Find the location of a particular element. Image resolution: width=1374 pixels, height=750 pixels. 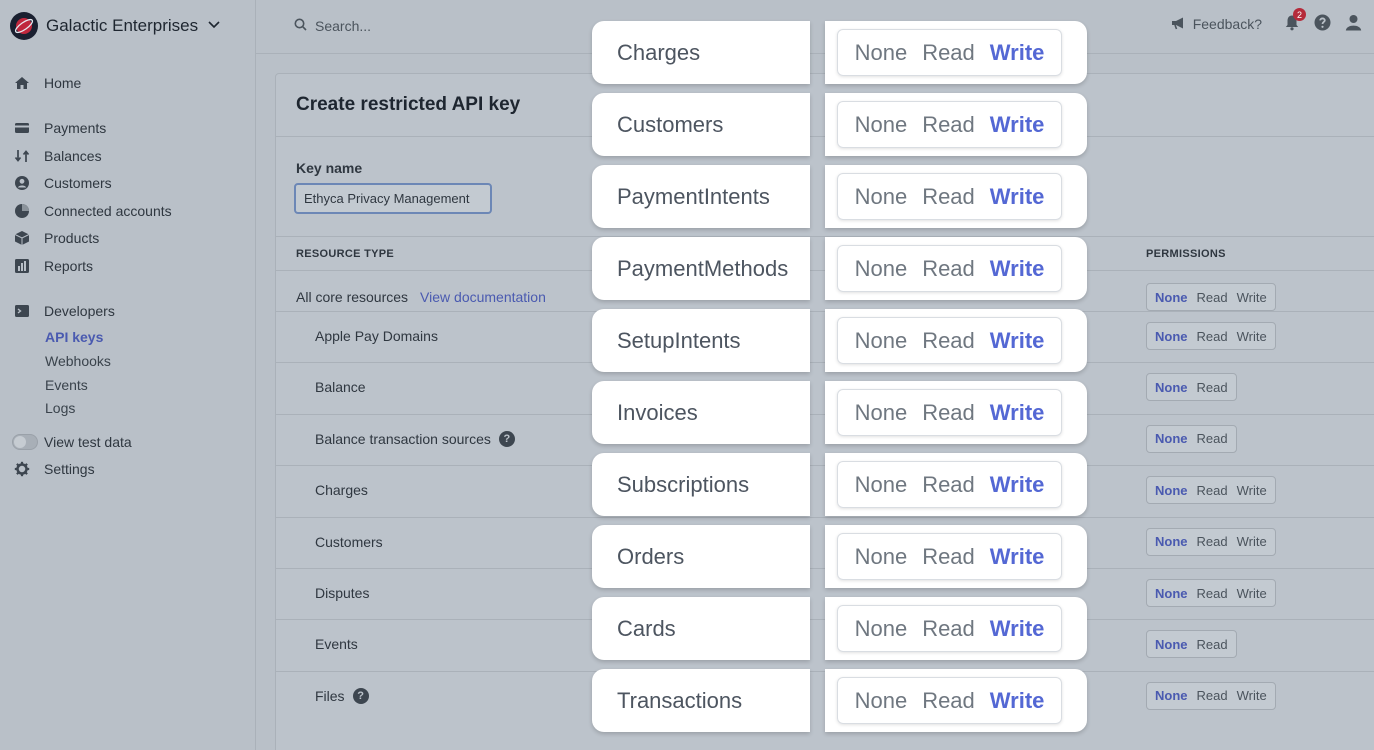

sidebar-item-reports: Reports is located at coordinates (53, 266).